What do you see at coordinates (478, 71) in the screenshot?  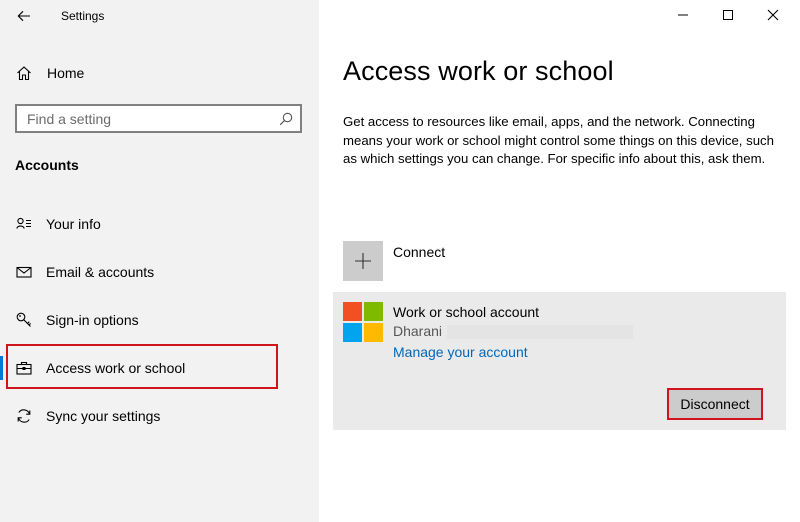 I see `page-title: Access work or school` at bounding box center [478, 71].